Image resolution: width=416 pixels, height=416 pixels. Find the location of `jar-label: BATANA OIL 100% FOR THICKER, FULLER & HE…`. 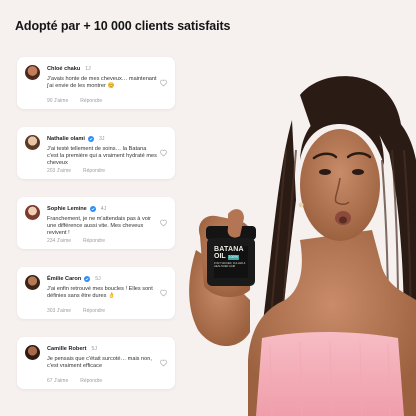

jar-label: BATANA OIL 100% FOR THICKER, FULLER & HE… is located at coordinates (231, 262).